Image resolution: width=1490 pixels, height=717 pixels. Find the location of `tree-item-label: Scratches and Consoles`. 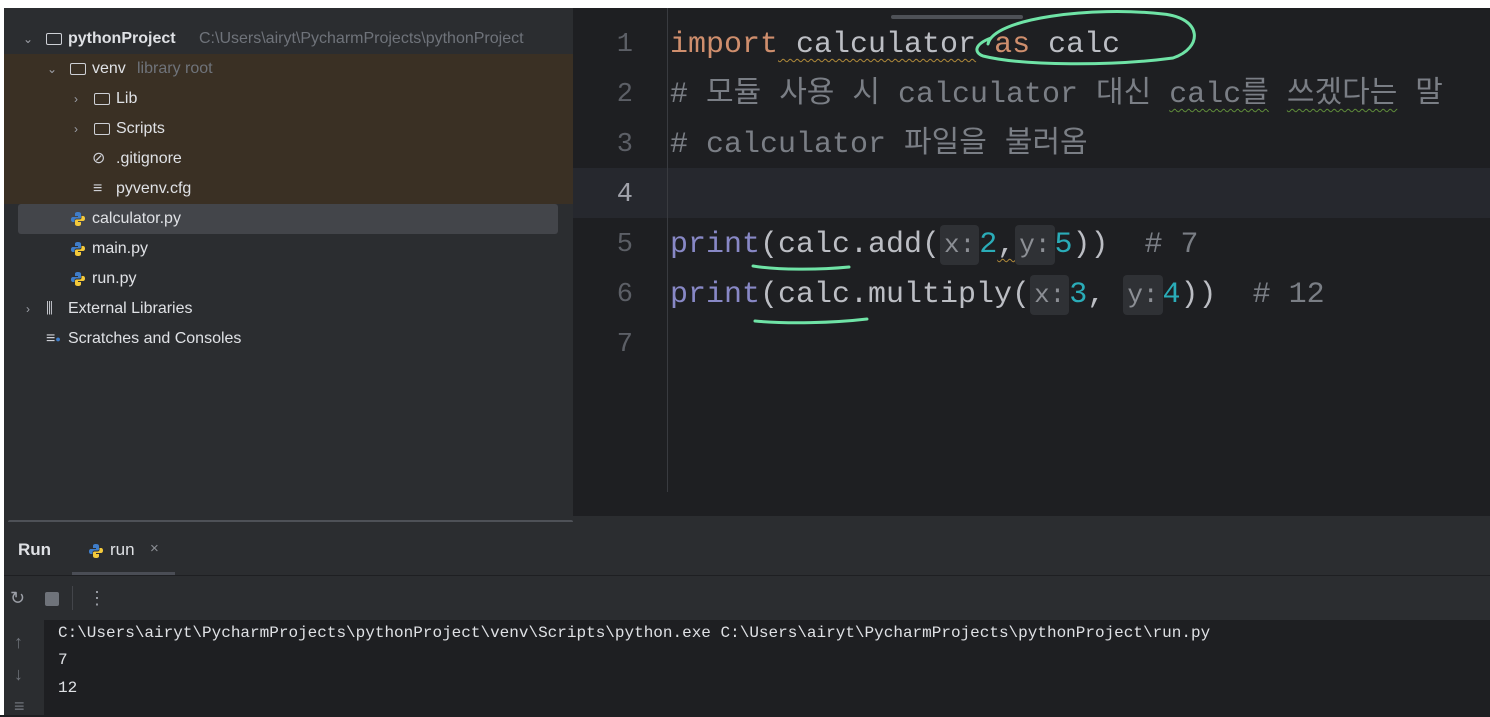

tree-item-label: Scratches and Consoles is located at coordinates (155, 338).